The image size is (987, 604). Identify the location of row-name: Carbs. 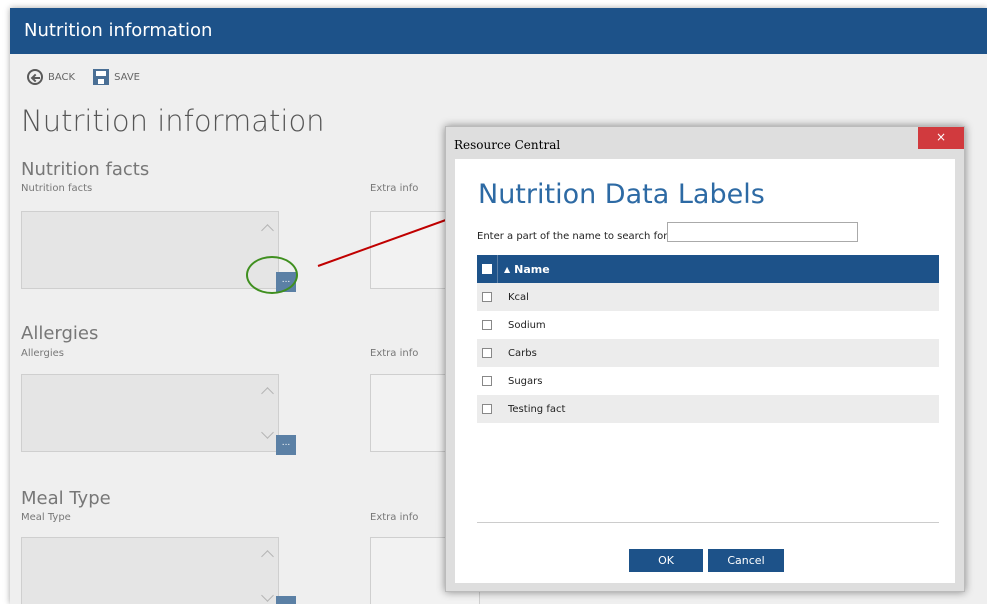
(522, 353).